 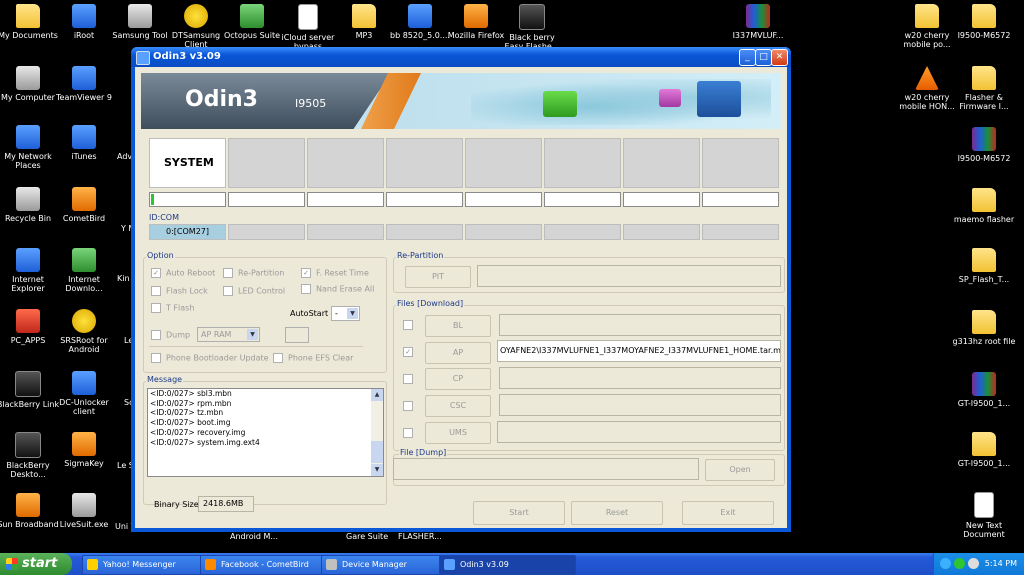 What do you see at coordinates (617, 513) in the screenshot?
I see `reset-button: Reset` at bounding box center [617, 513].